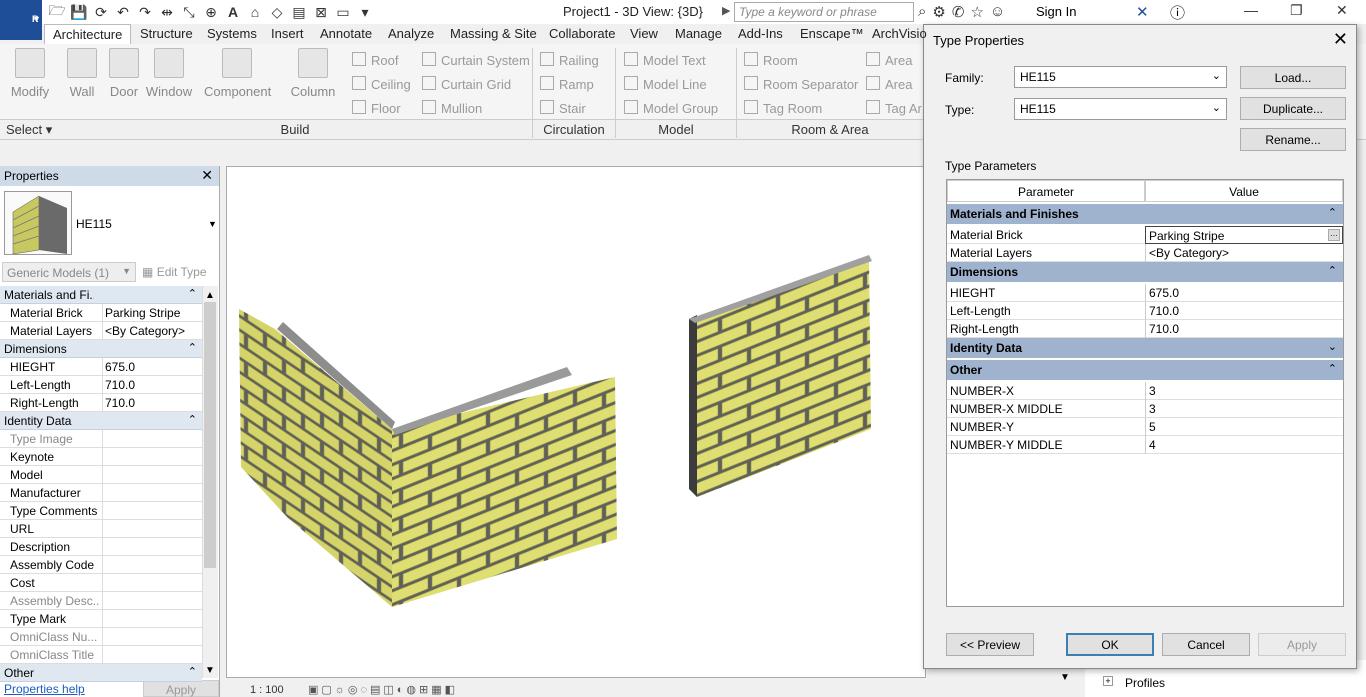 The width and height of the screenshot is (1366, 697). What do you see at coordinates (101, 475) in the screenshot?
I see `property-row-model: Model` at bounding box center [101, 475].